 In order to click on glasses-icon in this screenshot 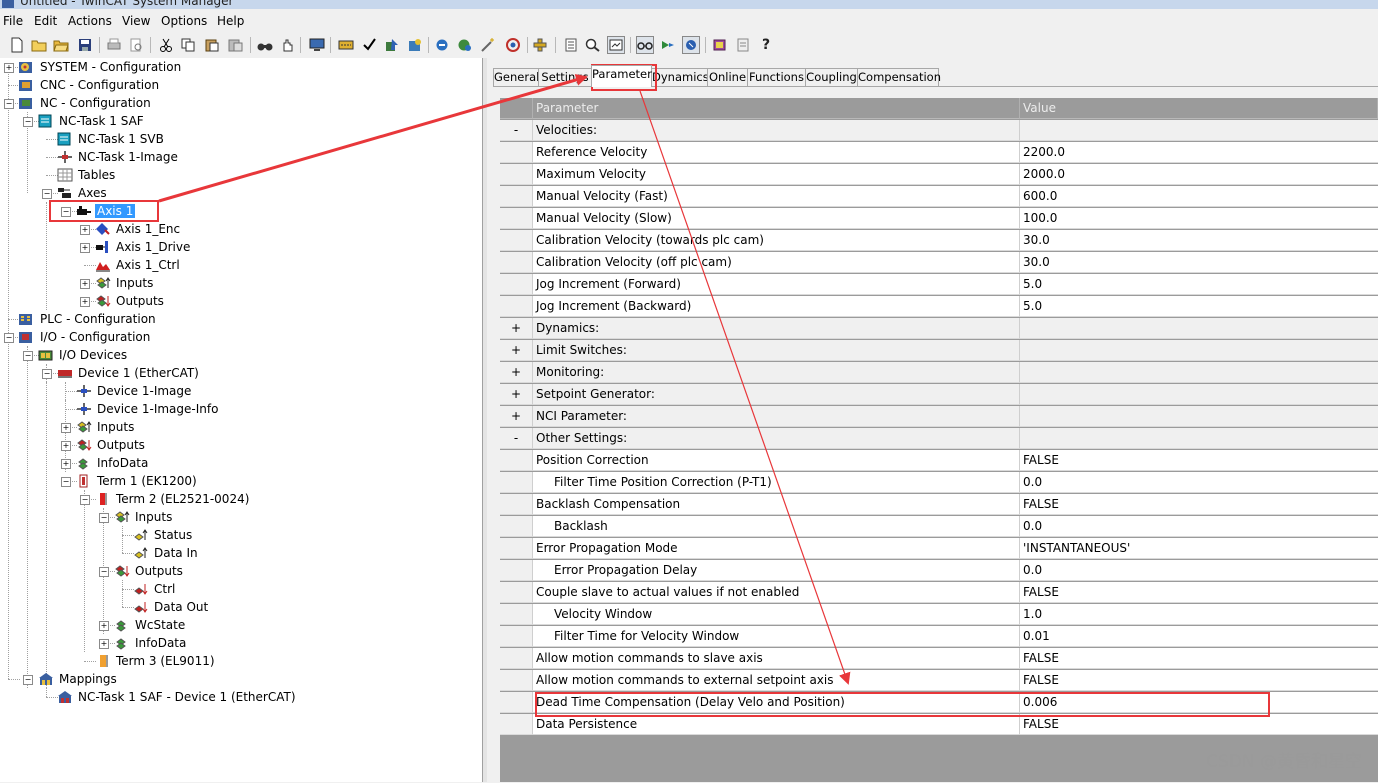, I will do `click(645, 45)`.